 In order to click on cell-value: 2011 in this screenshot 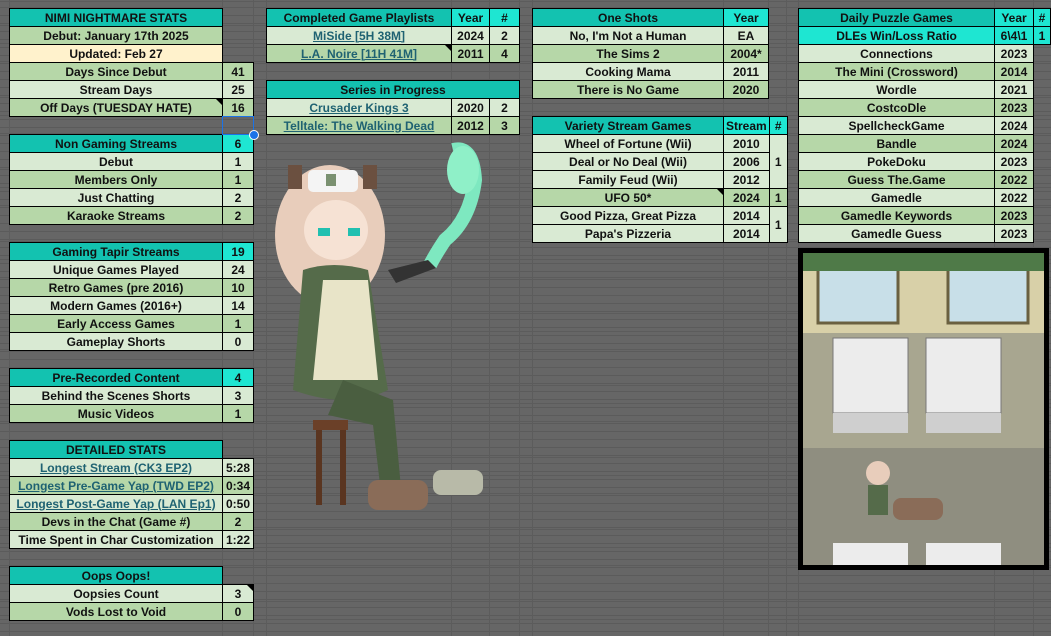, I will do `click(746, 71)`.